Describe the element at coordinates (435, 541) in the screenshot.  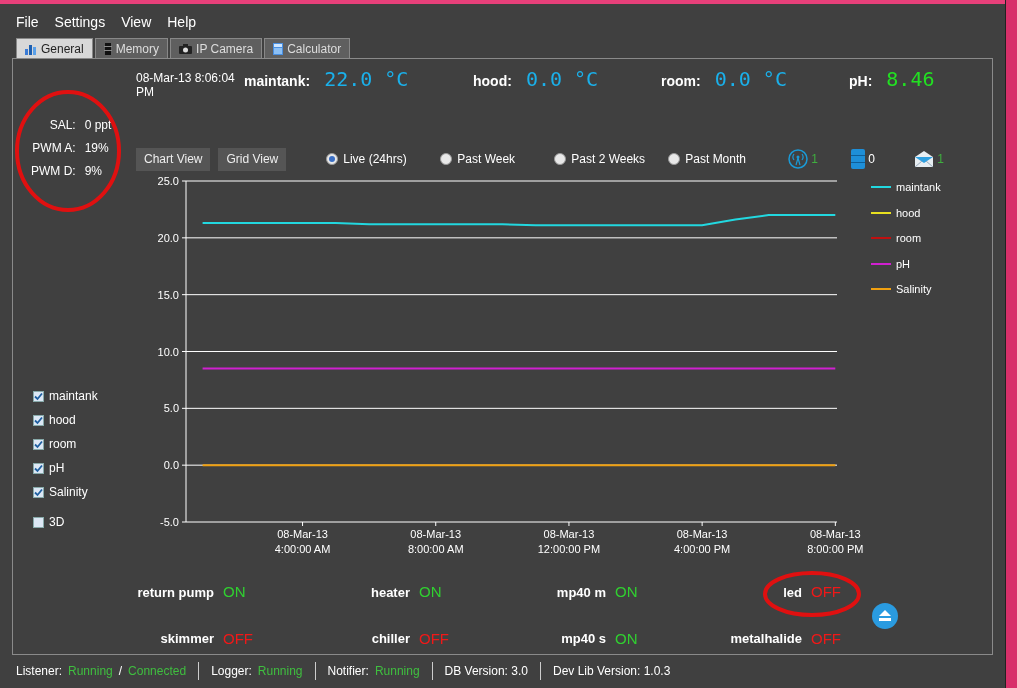
I see `x-tick-label: 08-Mar-13 8:00:00 AM` at that location.